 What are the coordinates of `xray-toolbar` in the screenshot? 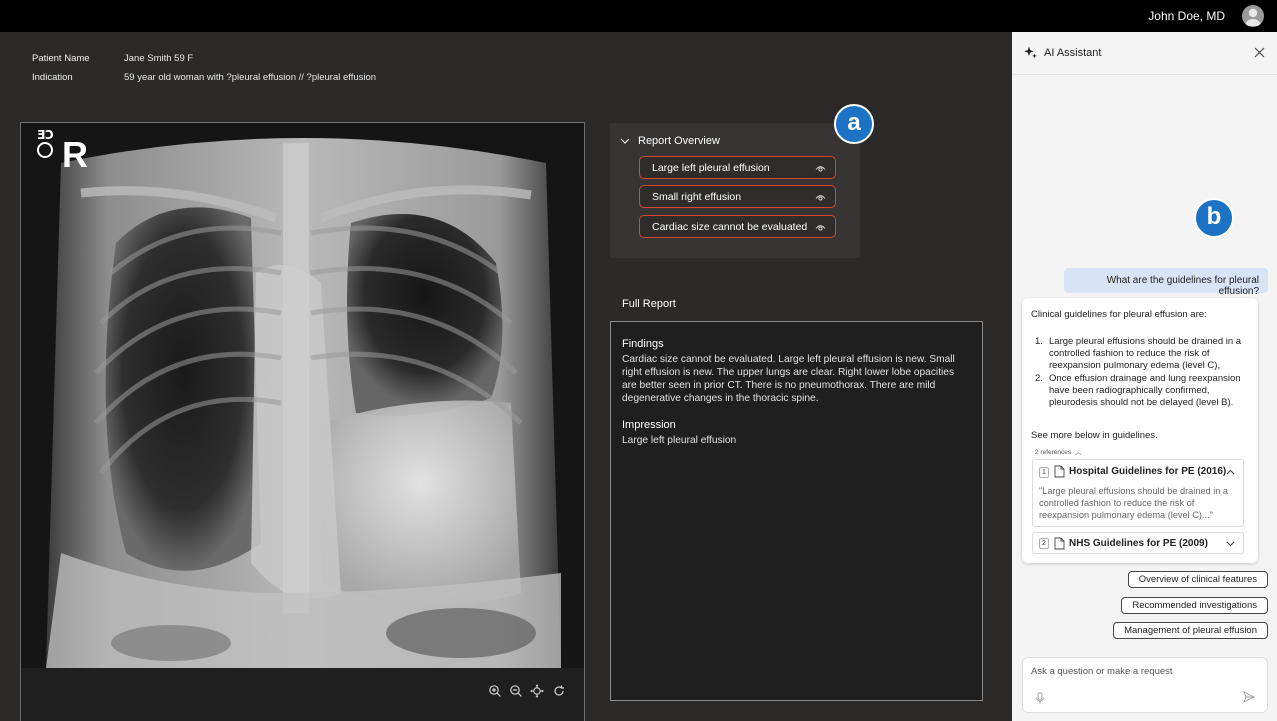 It's located at (302, 694).